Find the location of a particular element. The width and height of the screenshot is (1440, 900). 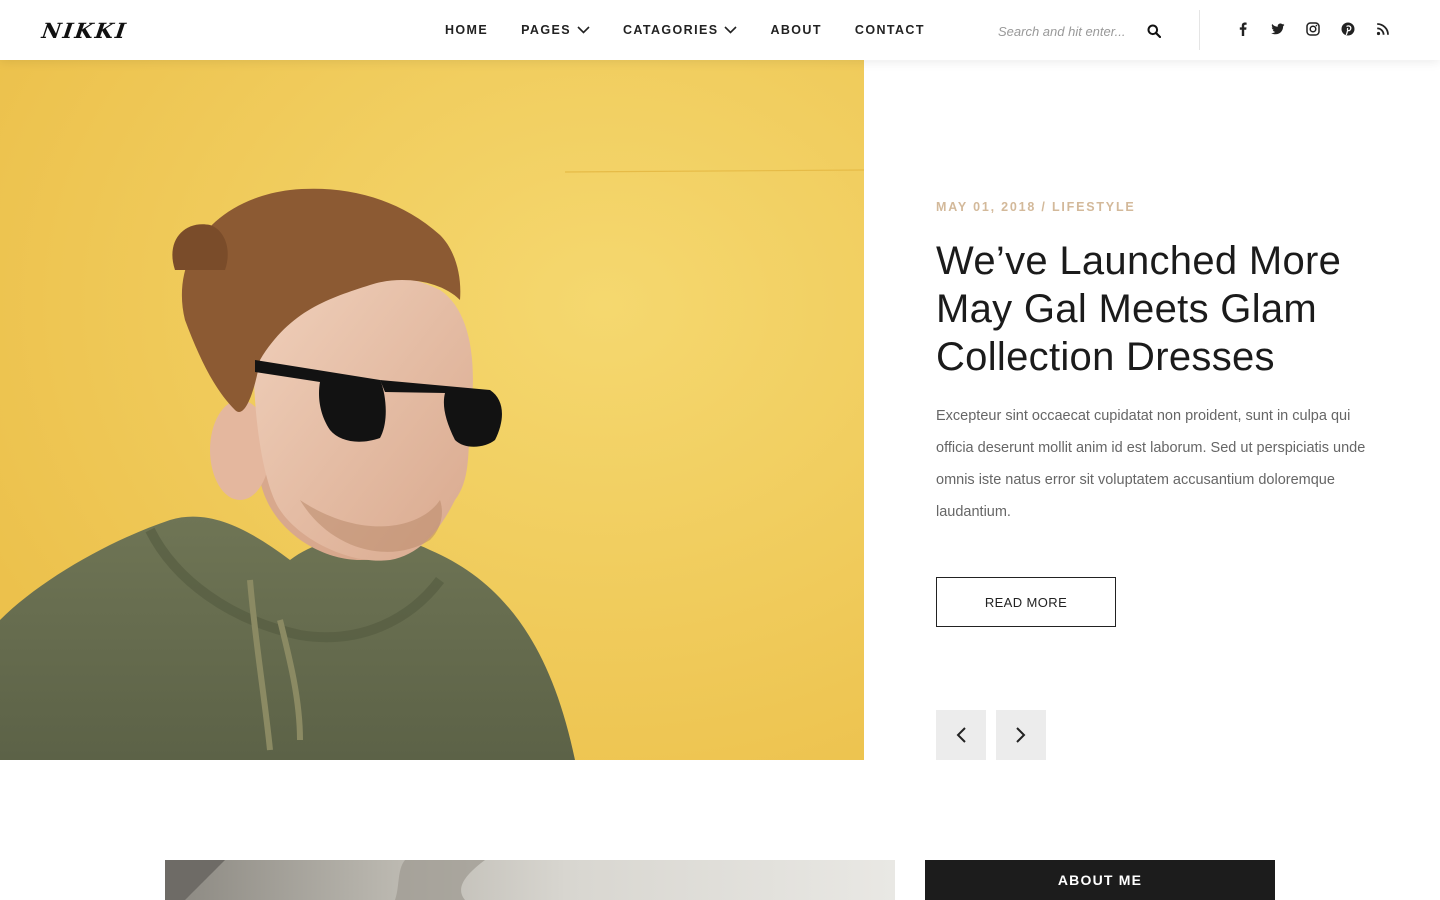

nav-catagories-label: CATAGORIES is located at coordinates (670, 30).